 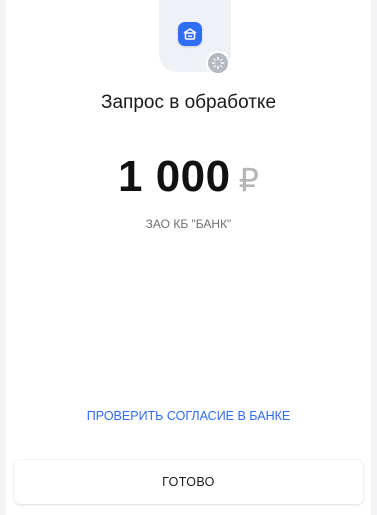 I want to click on amount-row: 1 000 ₽, so click(x=188, y=177).